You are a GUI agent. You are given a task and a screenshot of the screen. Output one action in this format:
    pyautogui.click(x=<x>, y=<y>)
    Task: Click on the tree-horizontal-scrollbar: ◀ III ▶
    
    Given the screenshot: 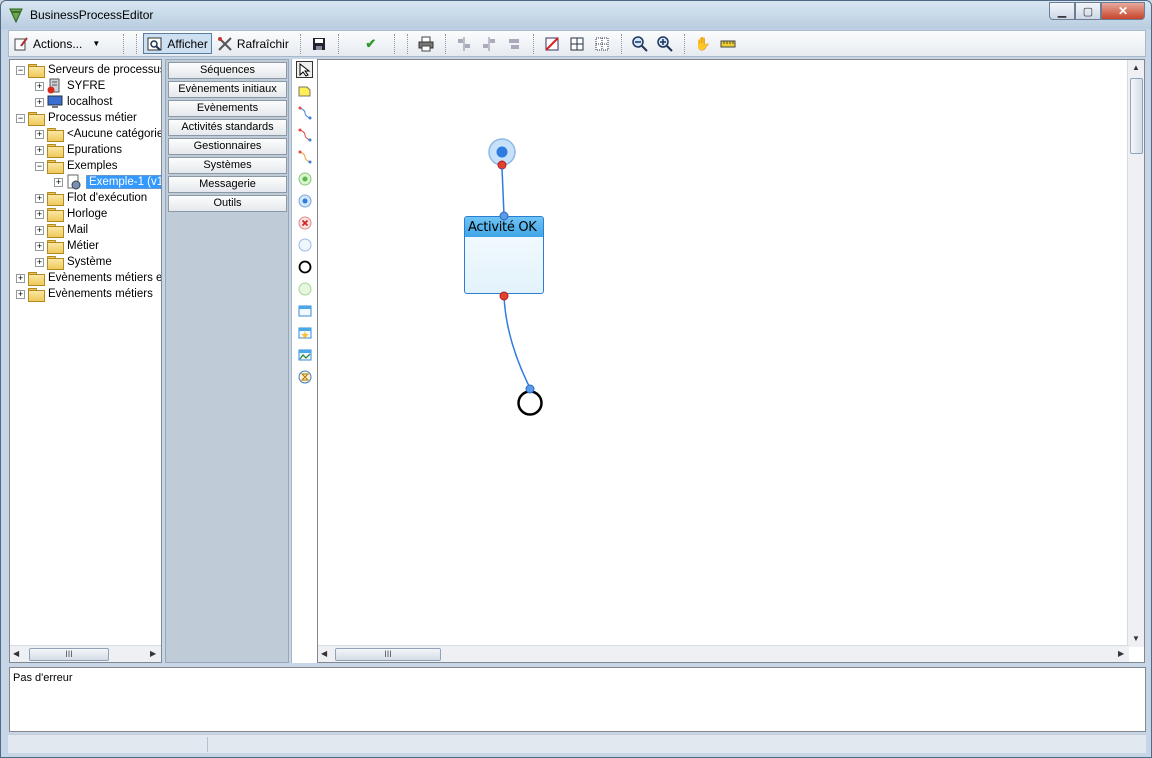 What is the action you would take?
    pyautogui.click(x=85, y=653)
    